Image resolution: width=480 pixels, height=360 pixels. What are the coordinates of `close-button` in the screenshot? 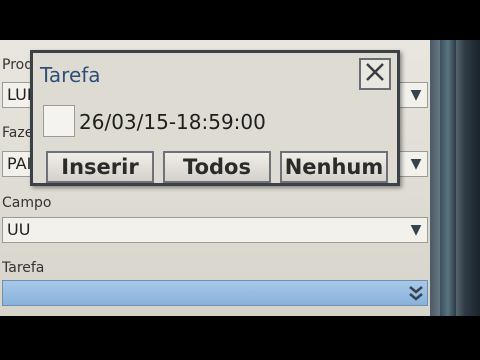 It's located at (375, 74).